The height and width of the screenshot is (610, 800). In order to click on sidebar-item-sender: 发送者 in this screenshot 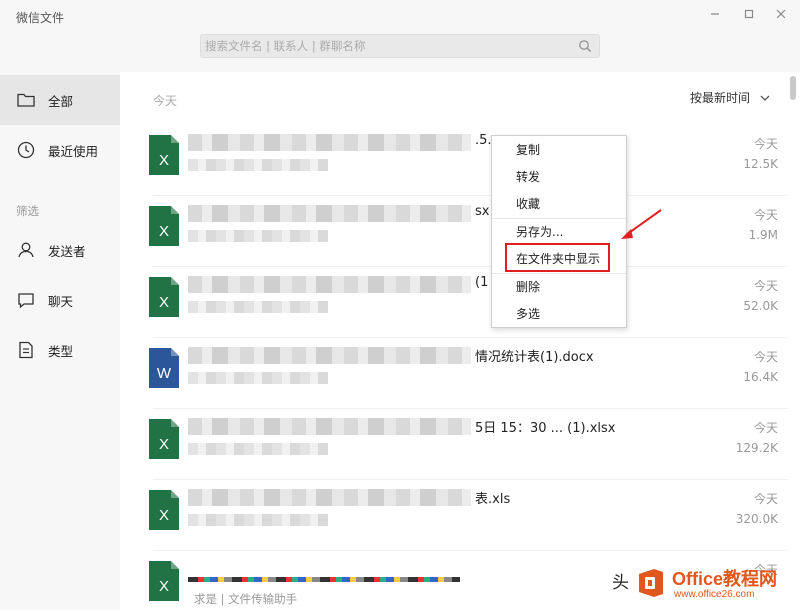, I will do `click(60, 250)`.